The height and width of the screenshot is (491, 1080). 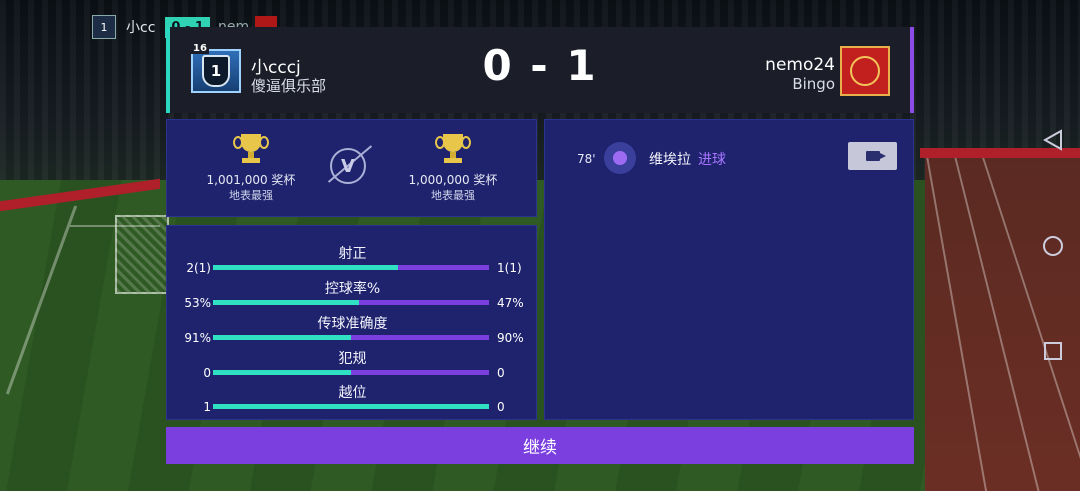 What do you see at coordinates (586, 159) in the screenshot?
I see `event-minute: 78'` at bounding box center [586, 159].